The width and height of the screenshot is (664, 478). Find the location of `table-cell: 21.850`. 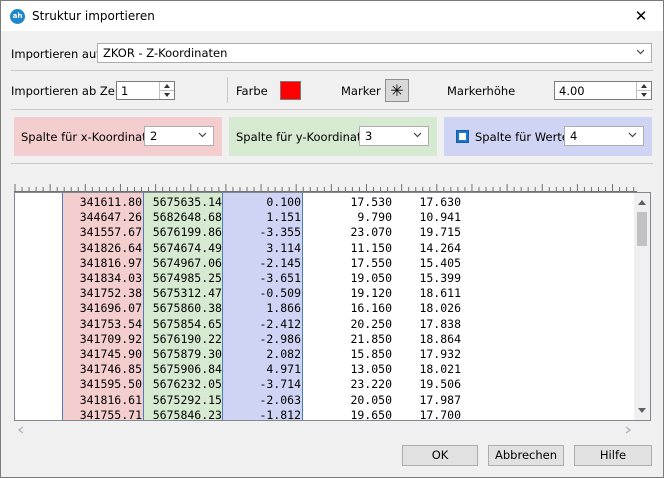

table-cell: 21.850 is located at coordinates (371, 338).